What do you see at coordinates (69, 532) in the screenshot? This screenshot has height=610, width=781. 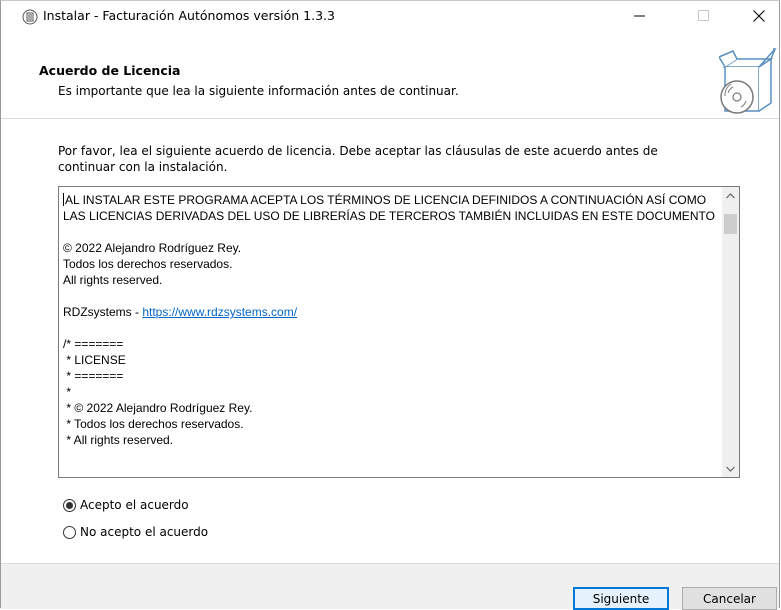 I see `decline-radio-button` at bounding box center [69, 532].